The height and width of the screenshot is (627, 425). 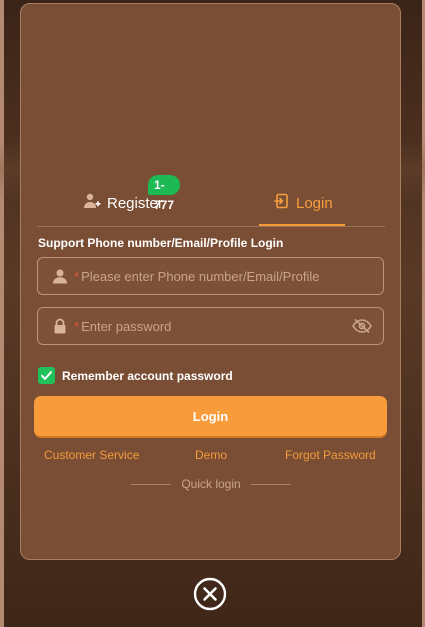 I want to click on password-field: *, so click(x=210, y=326).